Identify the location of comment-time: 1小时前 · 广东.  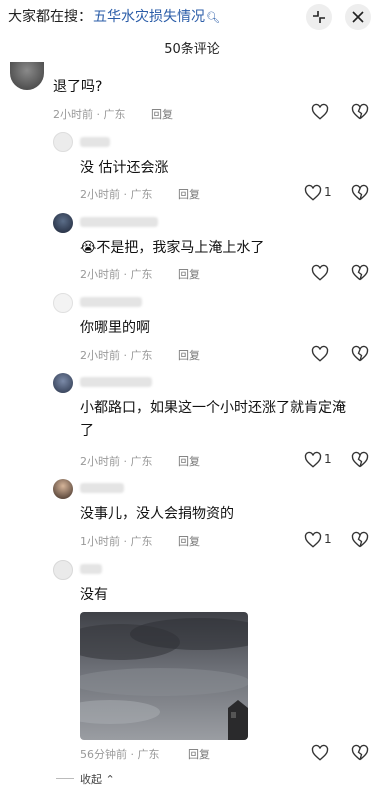
(116, 541).